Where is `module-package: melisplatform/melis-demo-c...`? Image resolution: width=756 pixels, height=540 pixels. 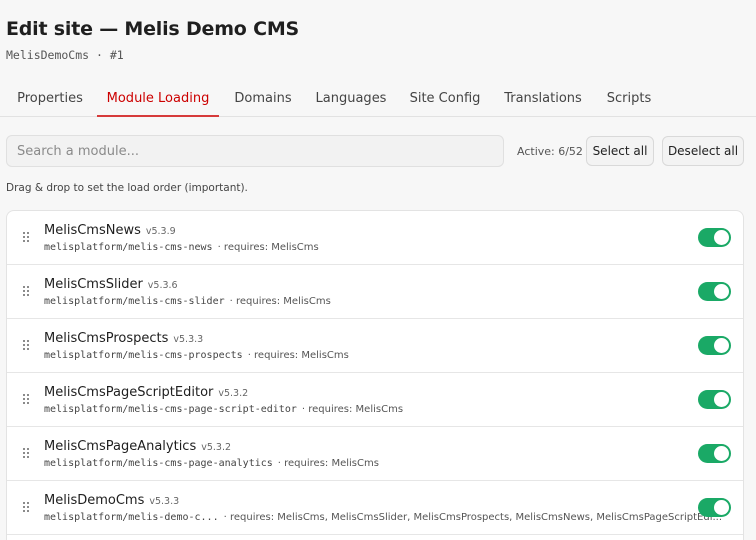 module-package: melisplatform/melis-demo-c... is located at coordinates (131, 517).